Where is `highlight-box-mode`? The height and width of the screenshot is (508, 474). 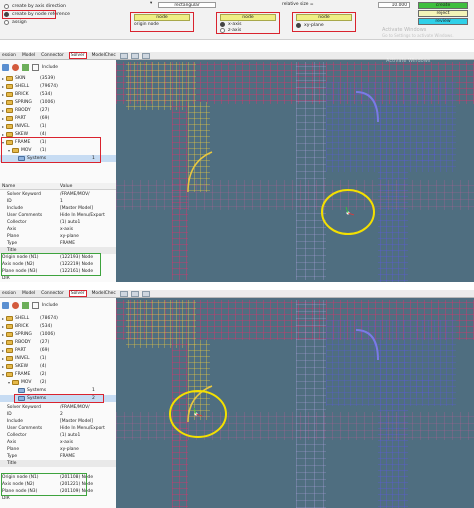 highlight-box-mode is located at coordinates (29, 14).